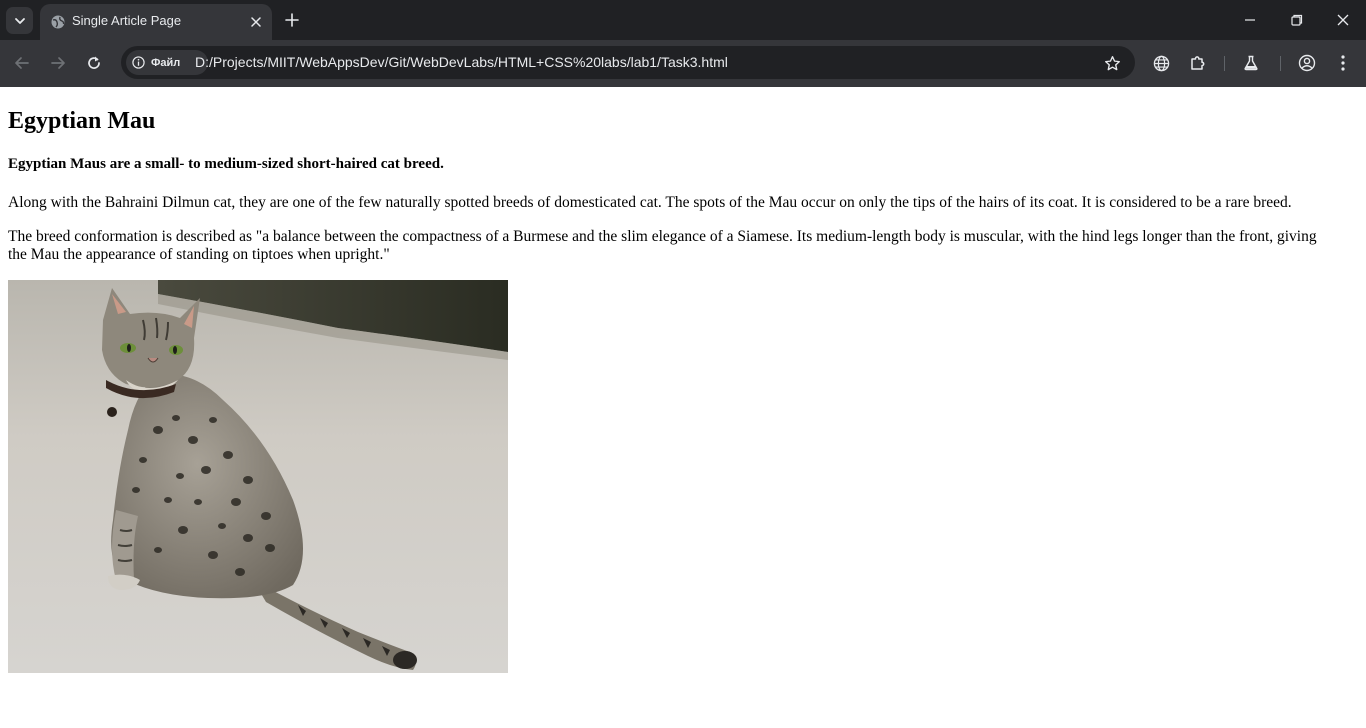 This screenshot has height=728, width=1366. What do you see at coordinates (127, 20) in the screenshot?
I see `tab-title: Single Article Page` at bounding box center [127, 20].